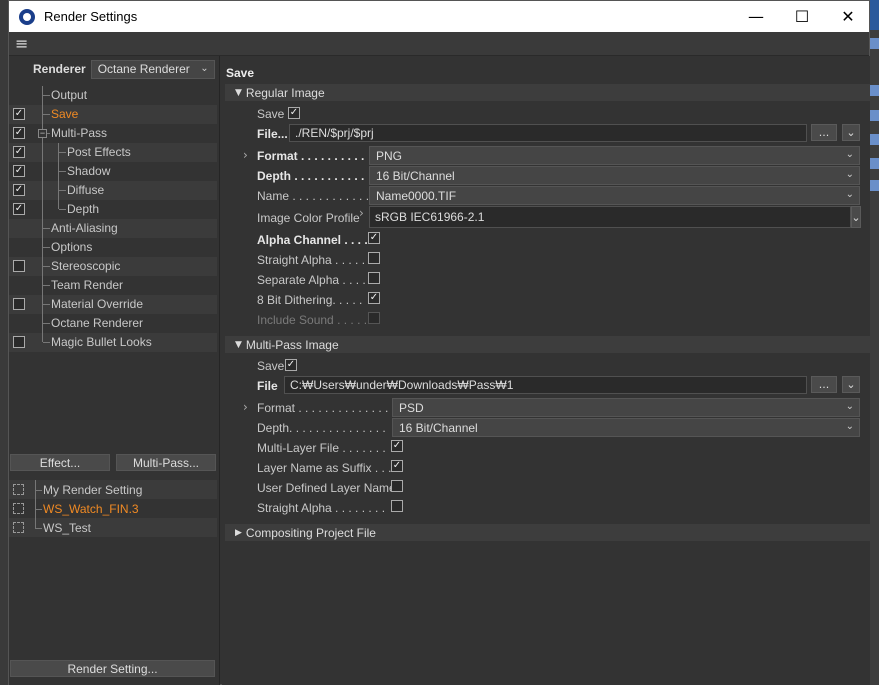 Image resolution: width=879 pixels, height=685 pixels. I want to click on hamburger-menu-icon: ≡, so click(21, 43).